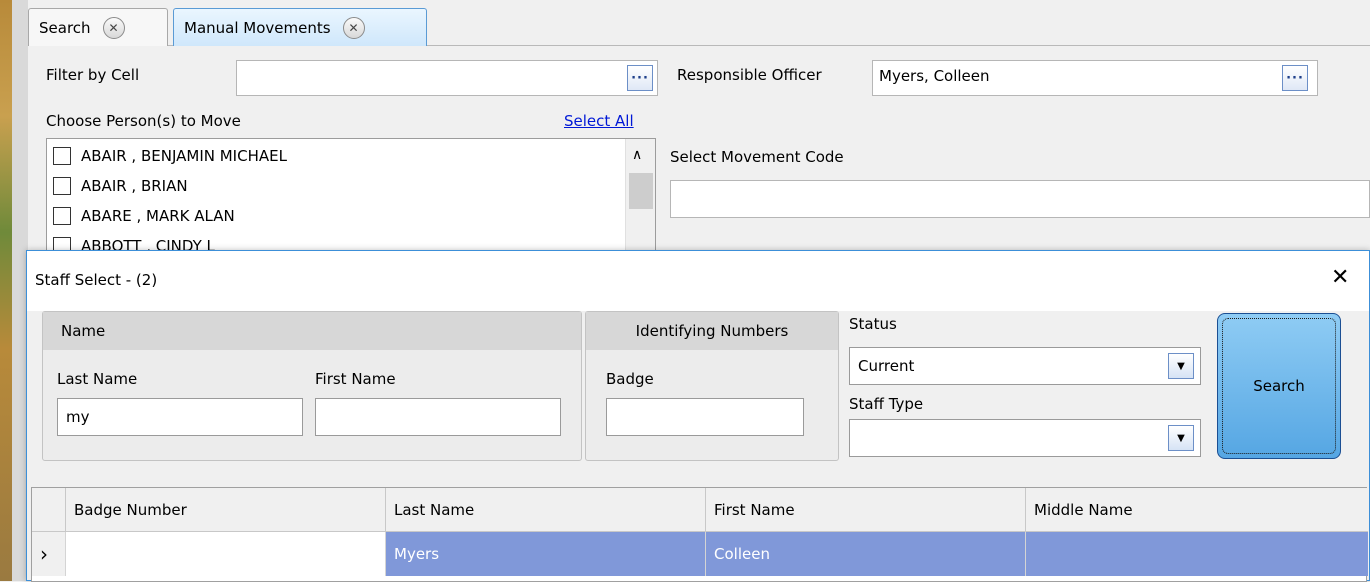 This screenshot has height=582, width=1370. What do you see at coordinates (1295, 78) in the screenshot?
I see `officer-browse-button: ···` at bounding box center [1295, 78].